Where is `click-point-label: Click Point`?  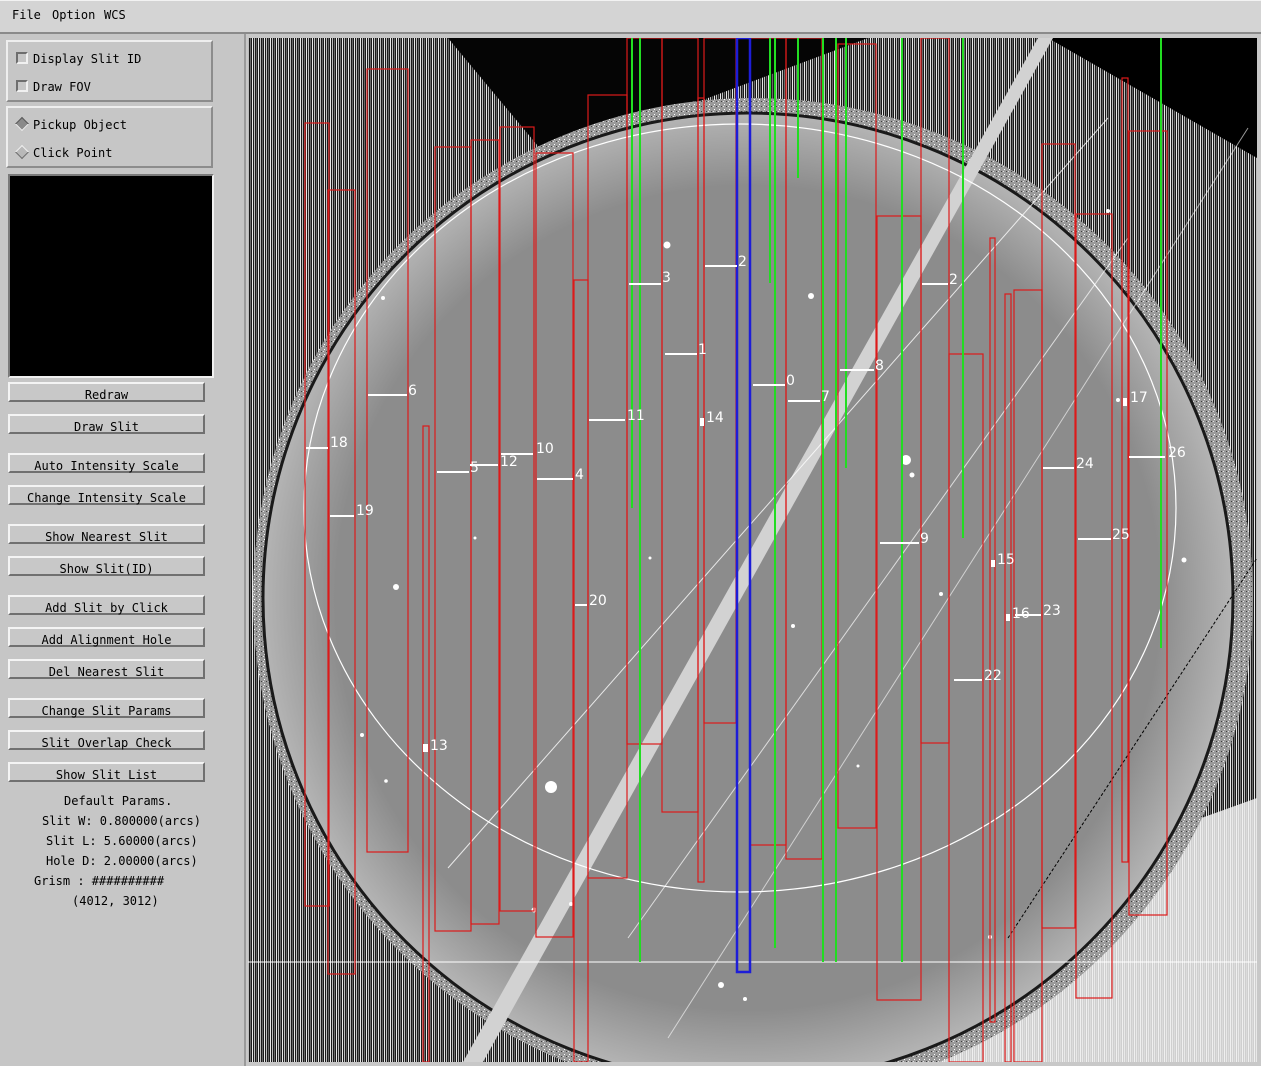 click-point-label: Click Point is located at coordinates (73, 153).